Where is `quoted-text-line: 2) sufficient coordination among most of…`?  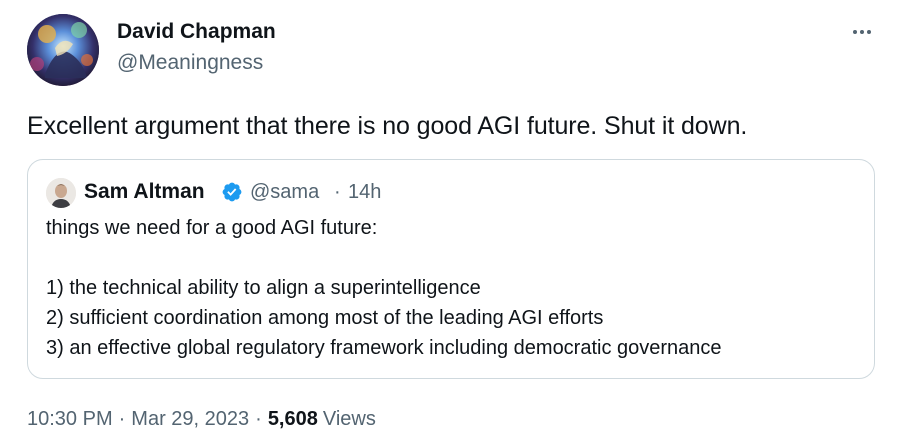 quoted-text-line: 2) sufficient coordination among most of… is located at coordinates (325, 318).